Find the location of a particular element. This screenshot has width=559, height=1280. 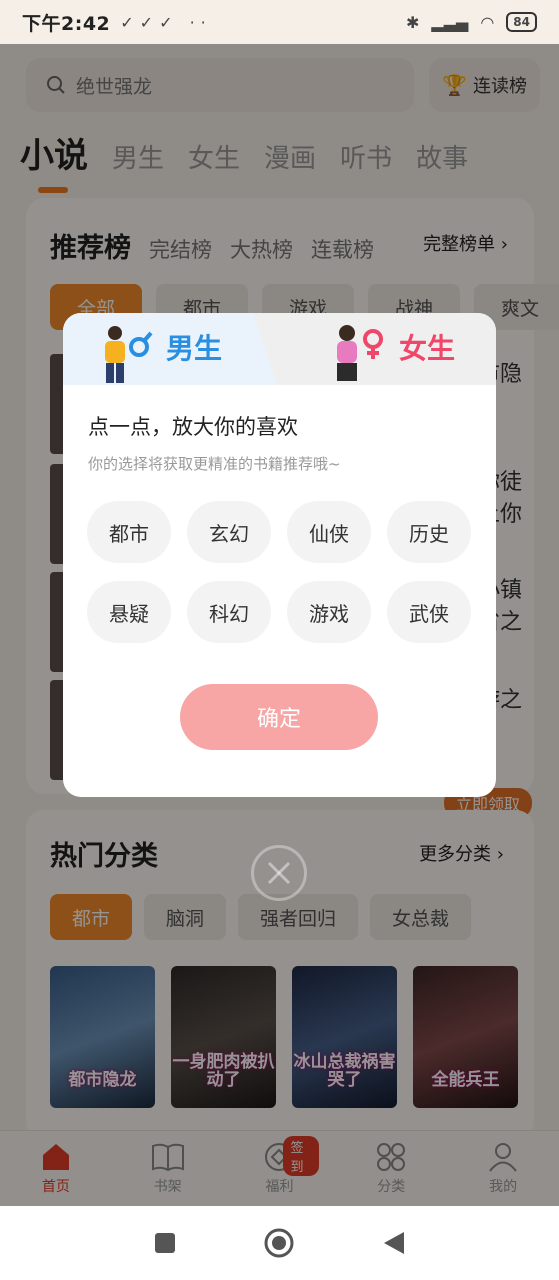

female-figure-icon is located at coordinates (360, 353).